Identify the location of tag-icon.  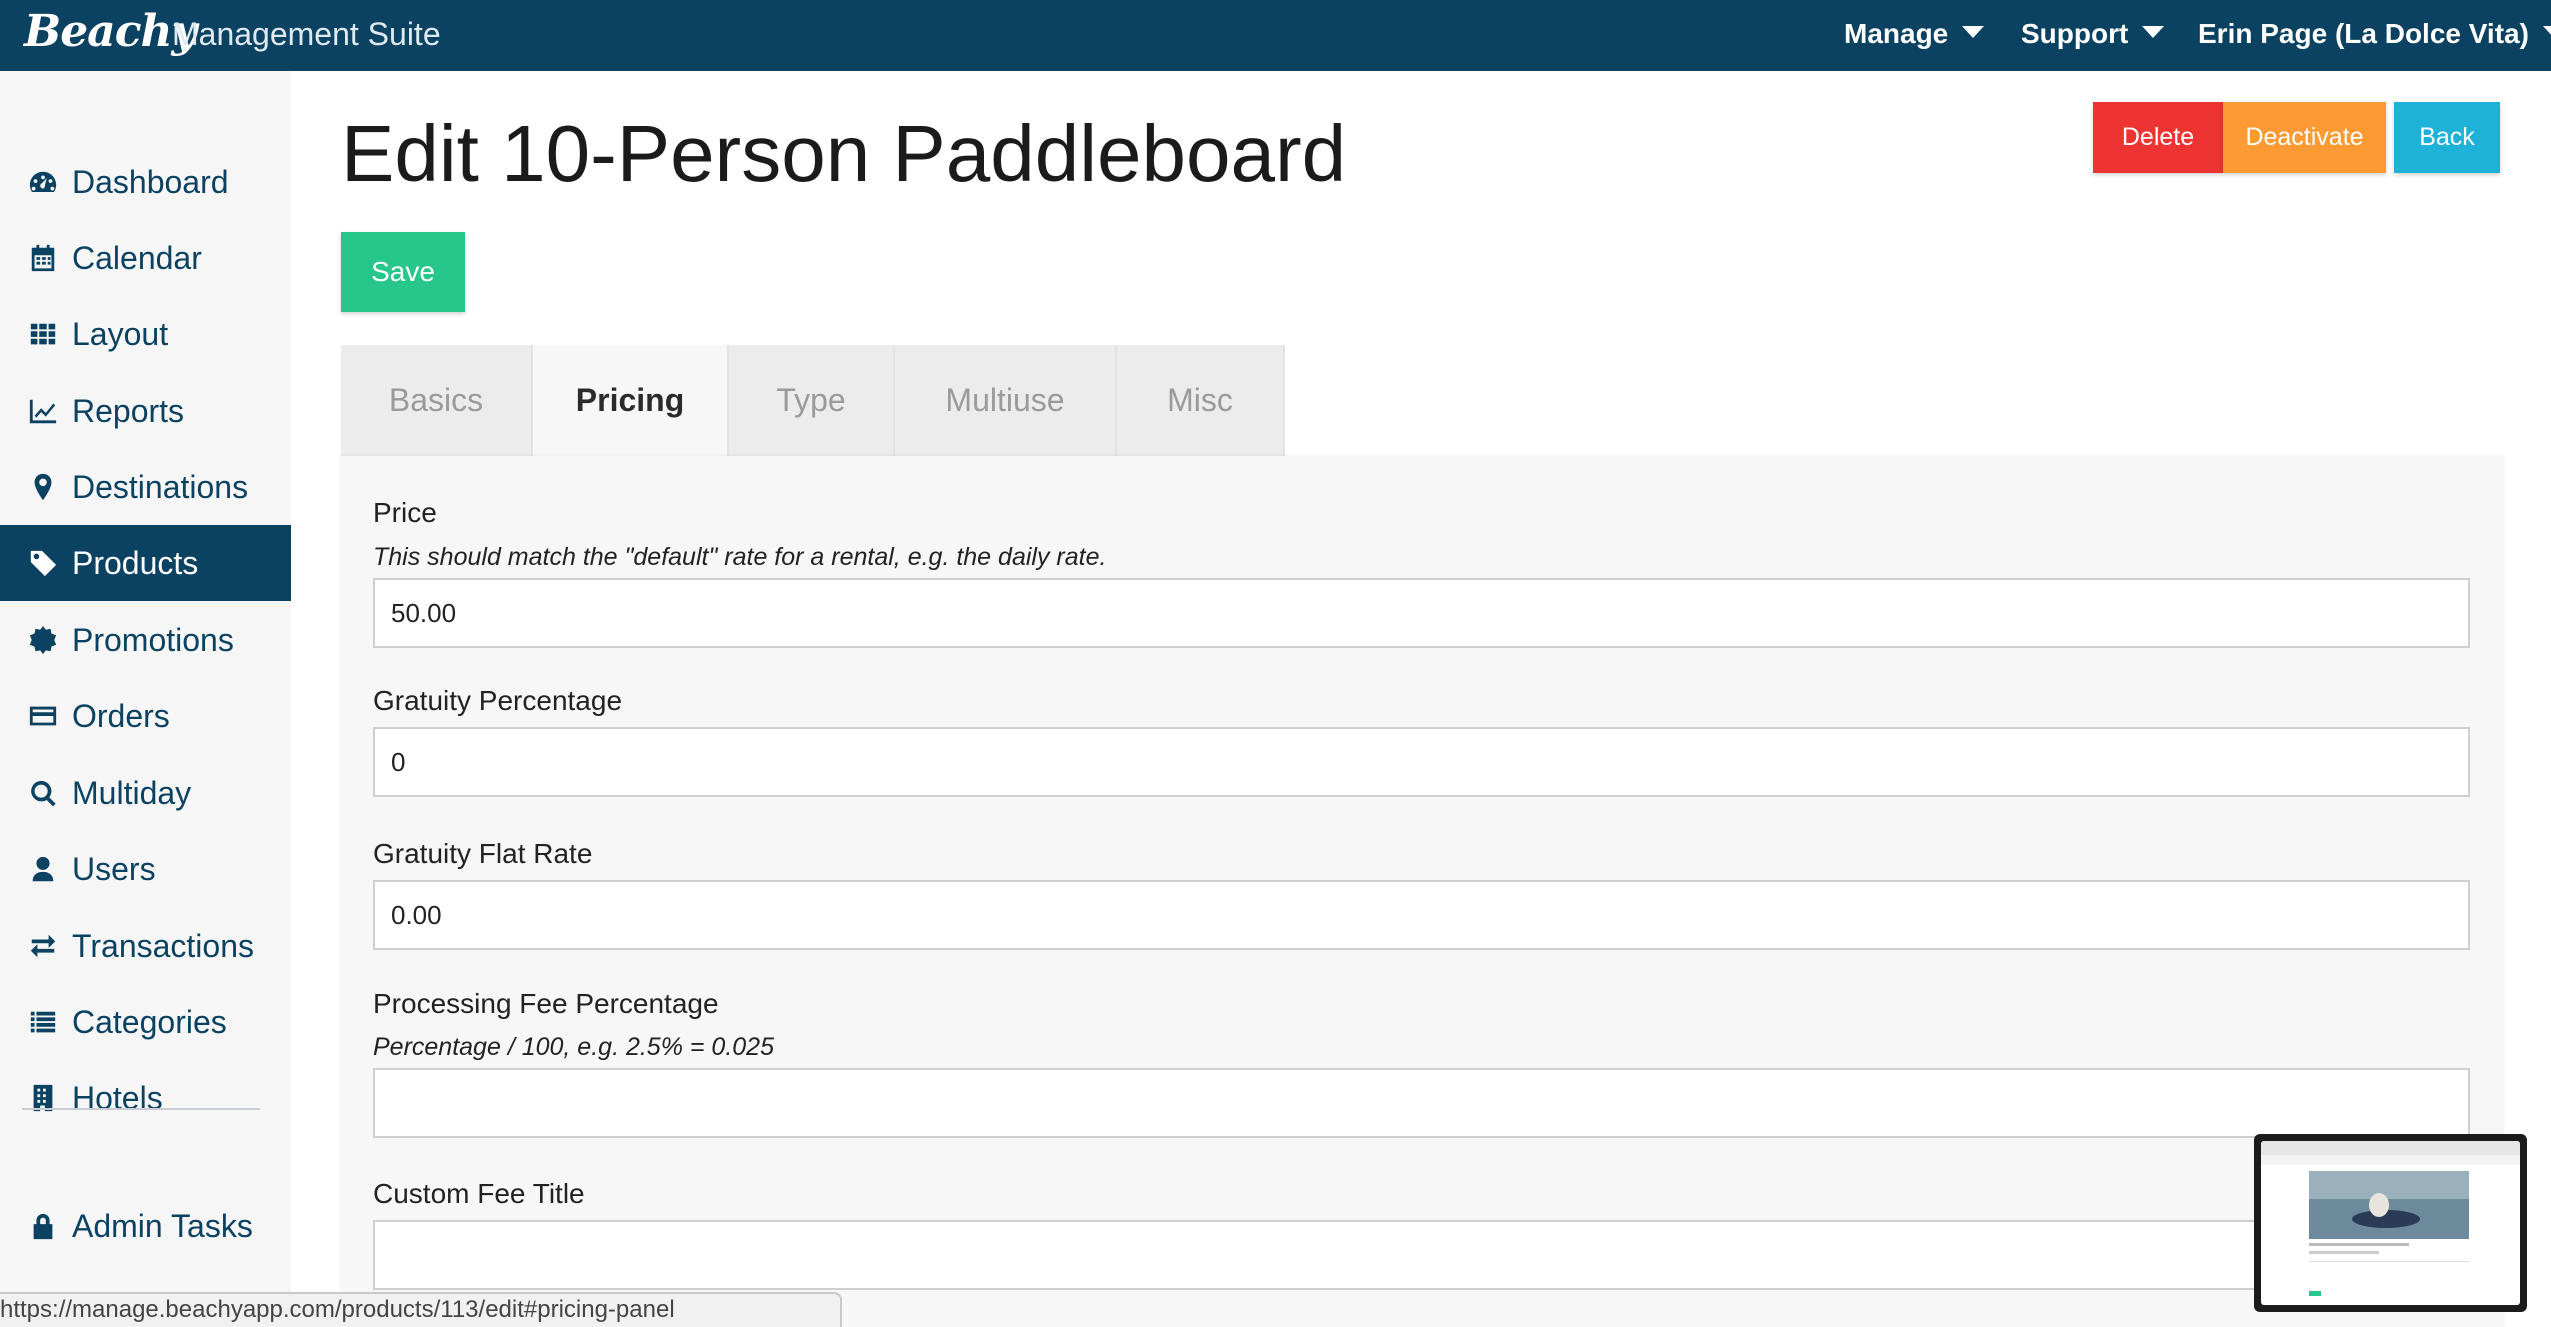
(43, 563).